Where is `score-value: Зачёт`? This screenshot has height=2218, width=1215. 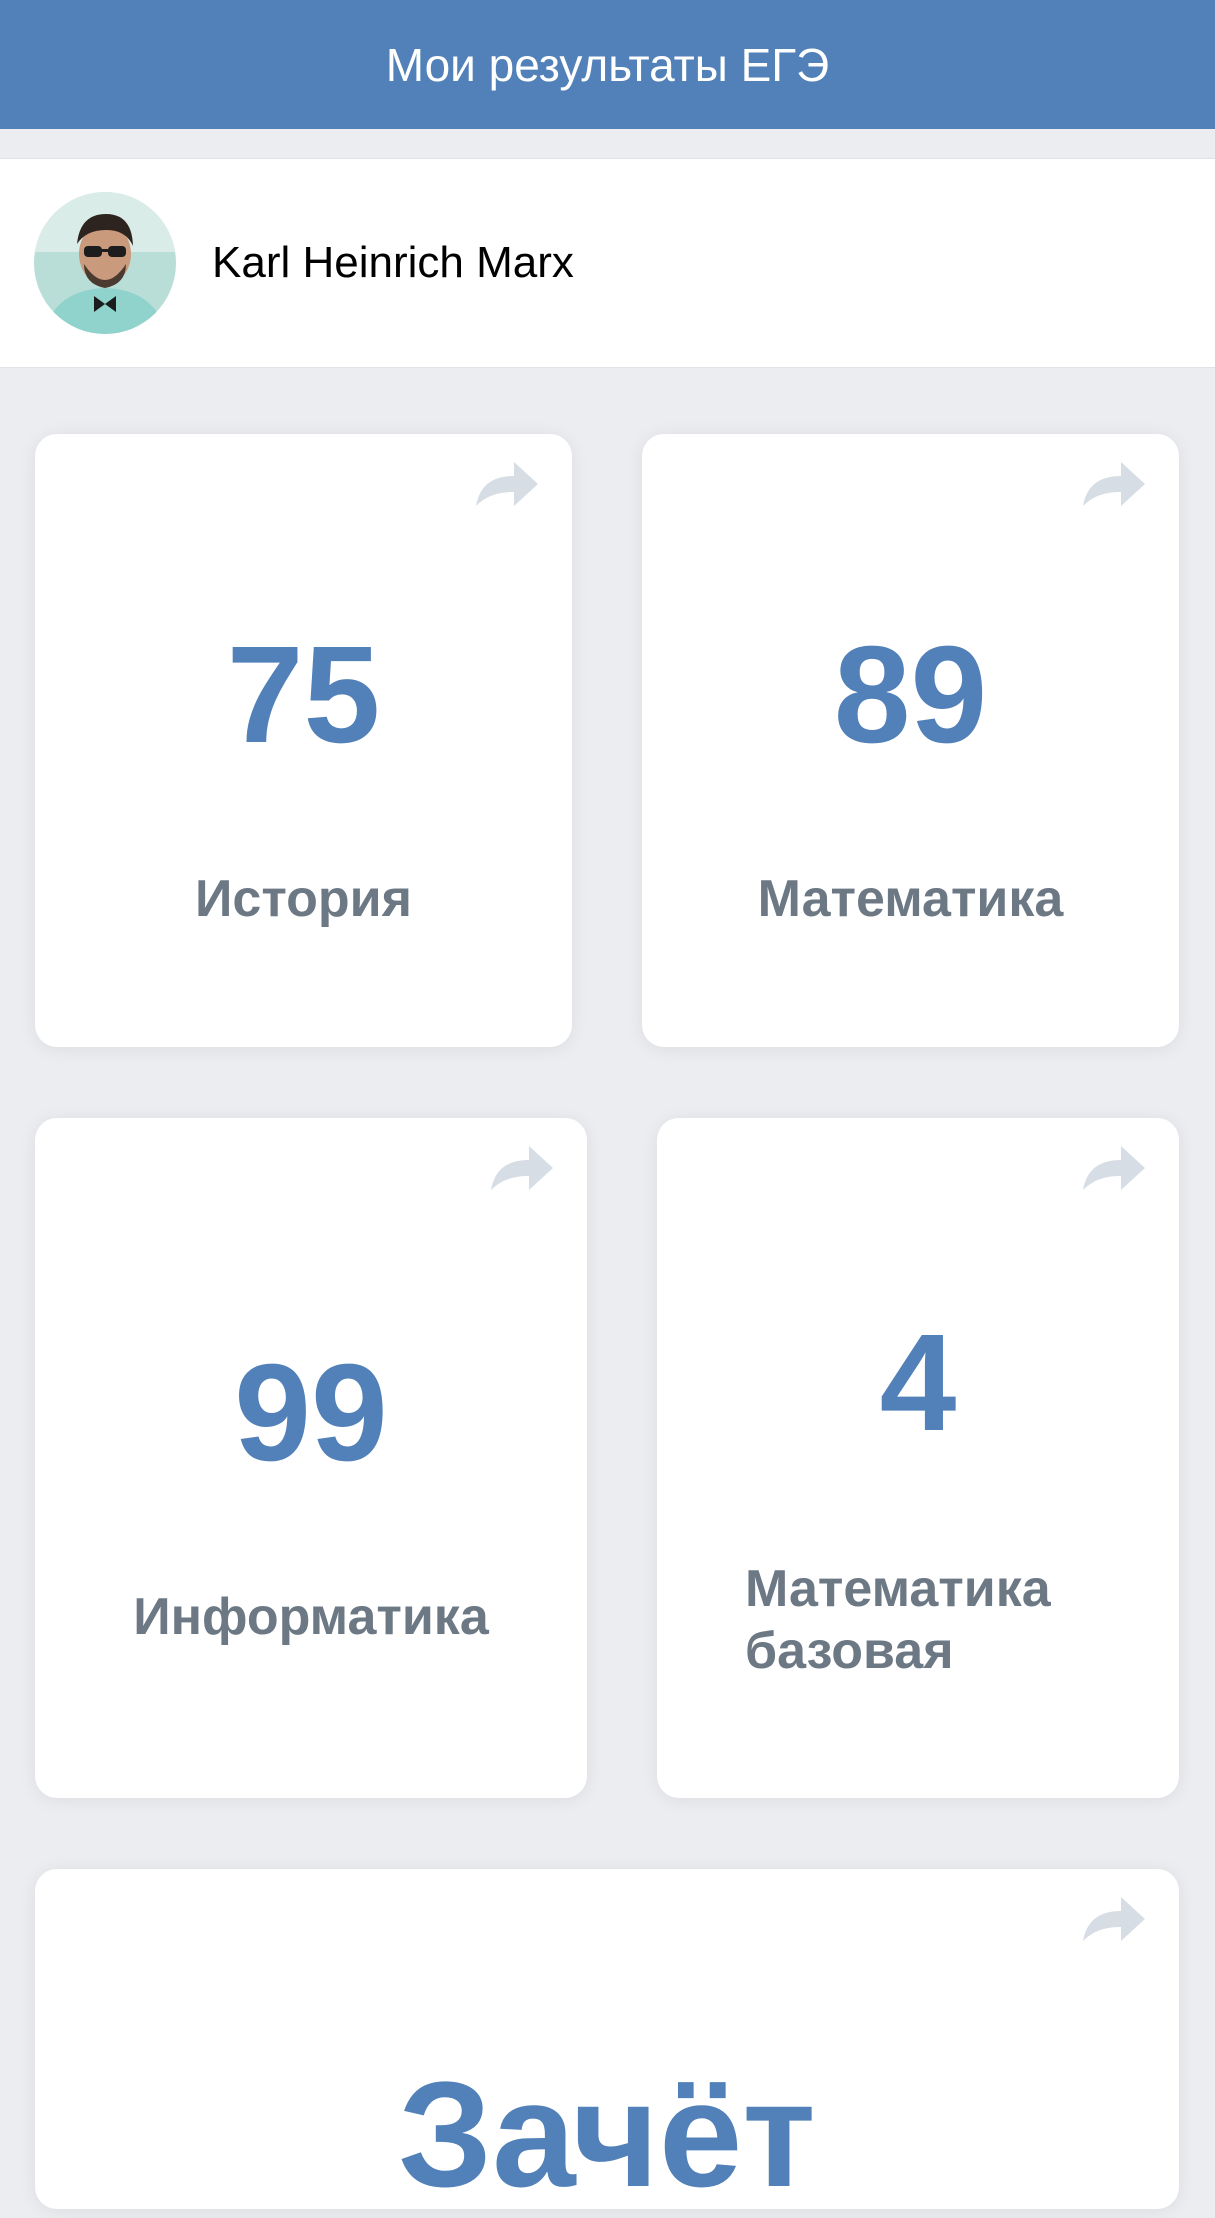
score-value: Зачёт is located at coordinates (607, 2134).